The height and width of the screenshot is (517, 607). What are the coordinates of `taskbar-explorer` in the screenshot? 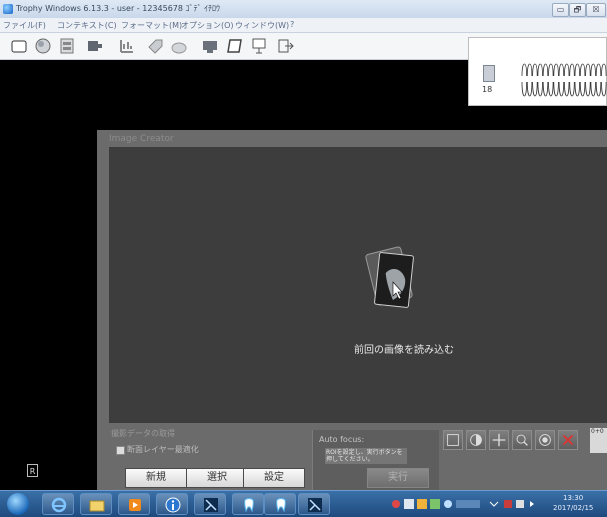 It's located at (96, 504).